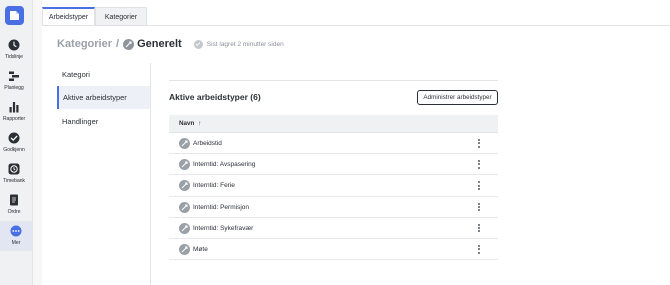 The image size is (670, 285). I want to click on tab-divider, so click(356, 25).